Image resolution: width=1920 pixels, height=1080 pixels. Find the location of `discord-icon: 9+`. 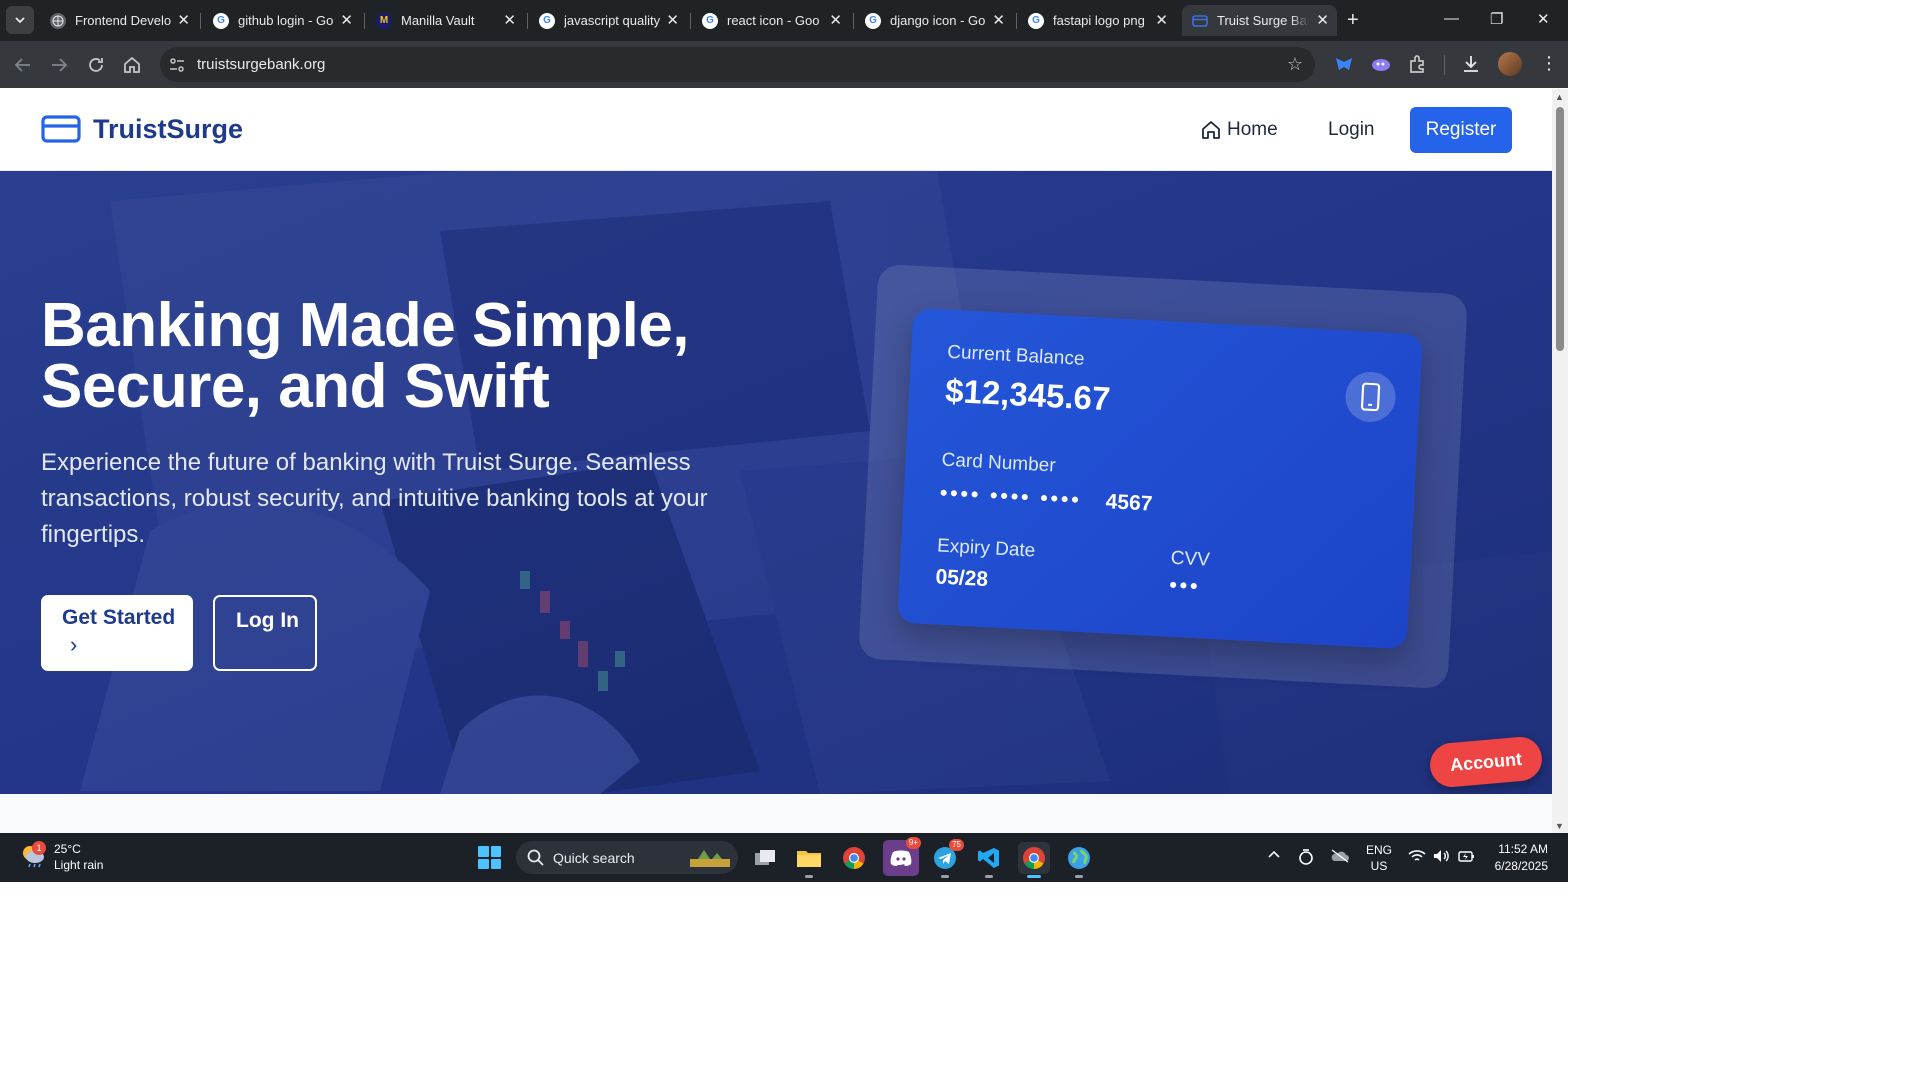

discord-icon: 9+ is located at coordinates (902, 856).